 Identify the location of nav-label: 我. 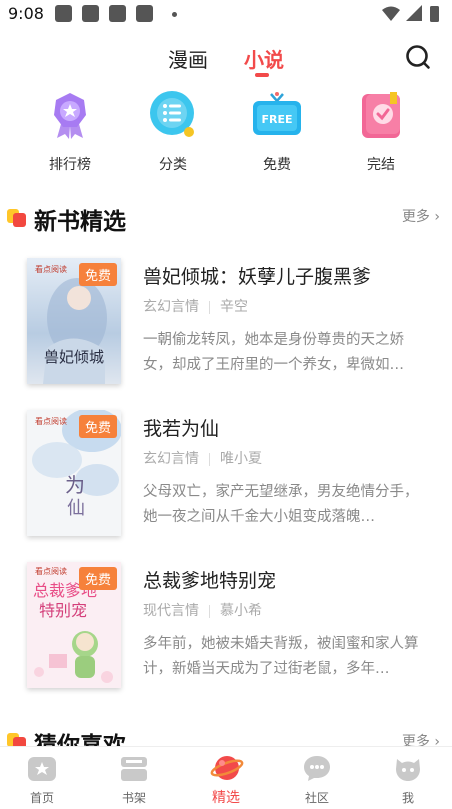
(407, 798).